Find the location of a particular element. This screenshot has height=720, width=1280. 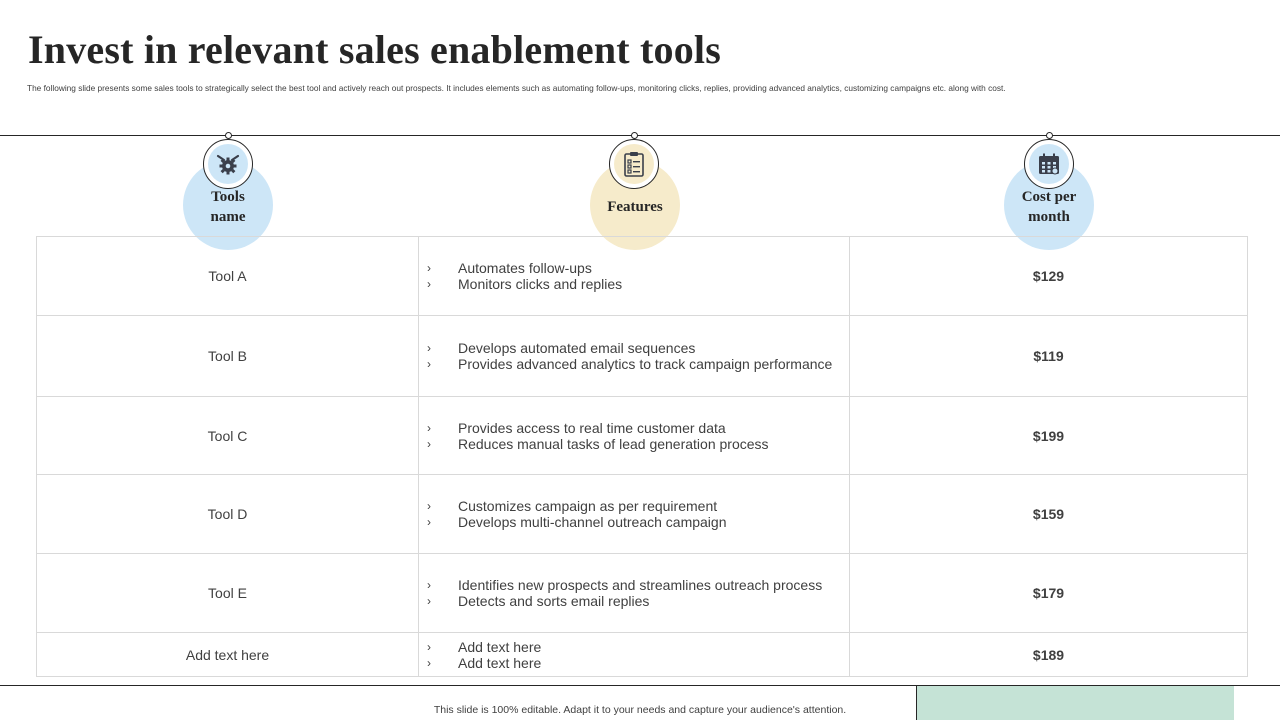

header-cost-line1: Cost per is located at coordinates (1049, 197).